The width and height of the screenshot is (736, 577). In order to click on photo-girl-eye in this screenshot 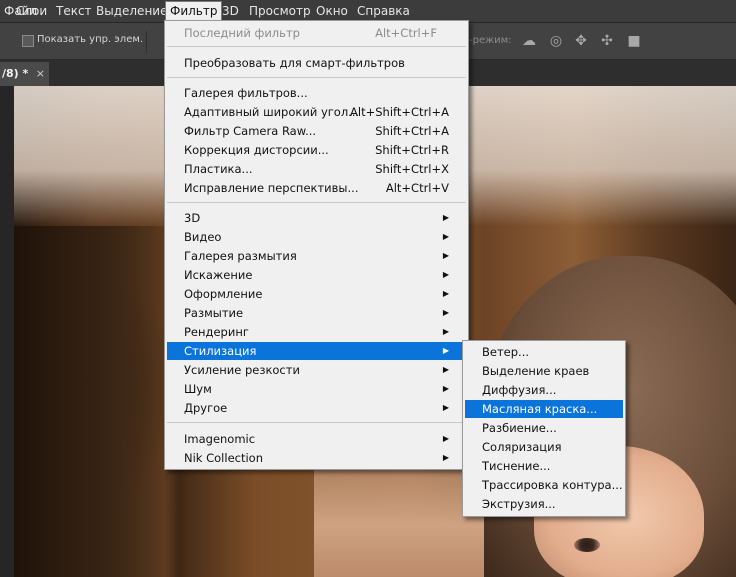, I will do `click(587, 545)`.